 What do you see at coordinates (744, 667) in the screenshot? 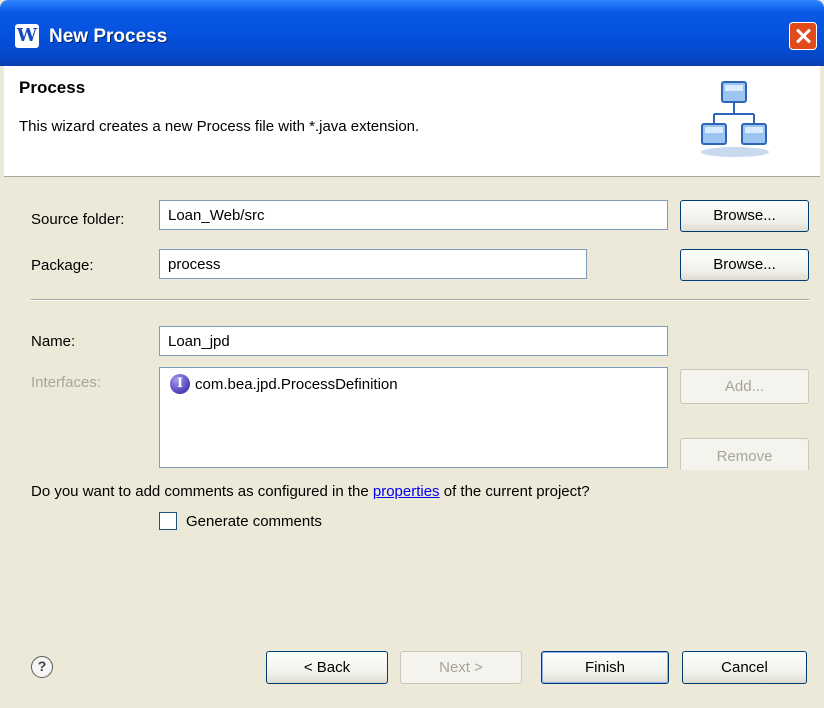
I see `cancel-button: Cancel` at bounding box center [744, 667].